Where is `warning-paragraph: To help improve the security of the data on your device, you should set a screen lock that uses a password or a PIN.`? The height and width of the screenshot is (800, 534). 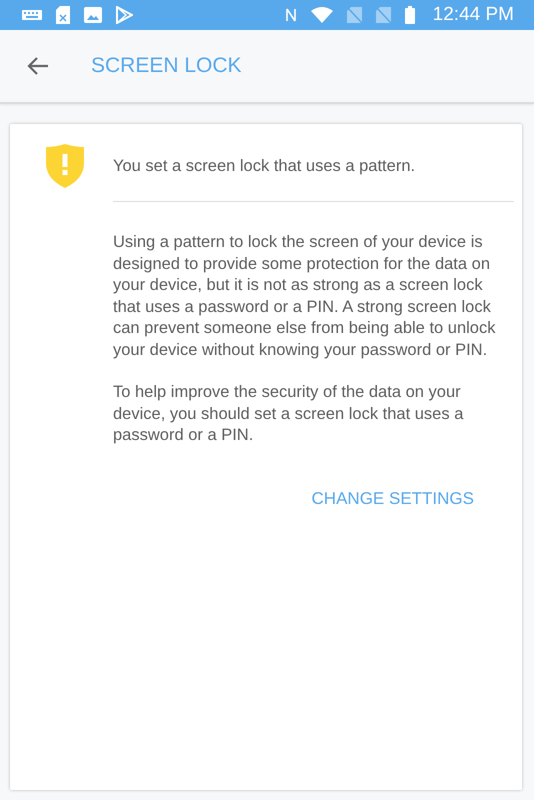 warning-paragraph: To help improve the security of the data on your device, you should set a screen lock that uses a password or a PIN. is located at coordinates (288, 414).